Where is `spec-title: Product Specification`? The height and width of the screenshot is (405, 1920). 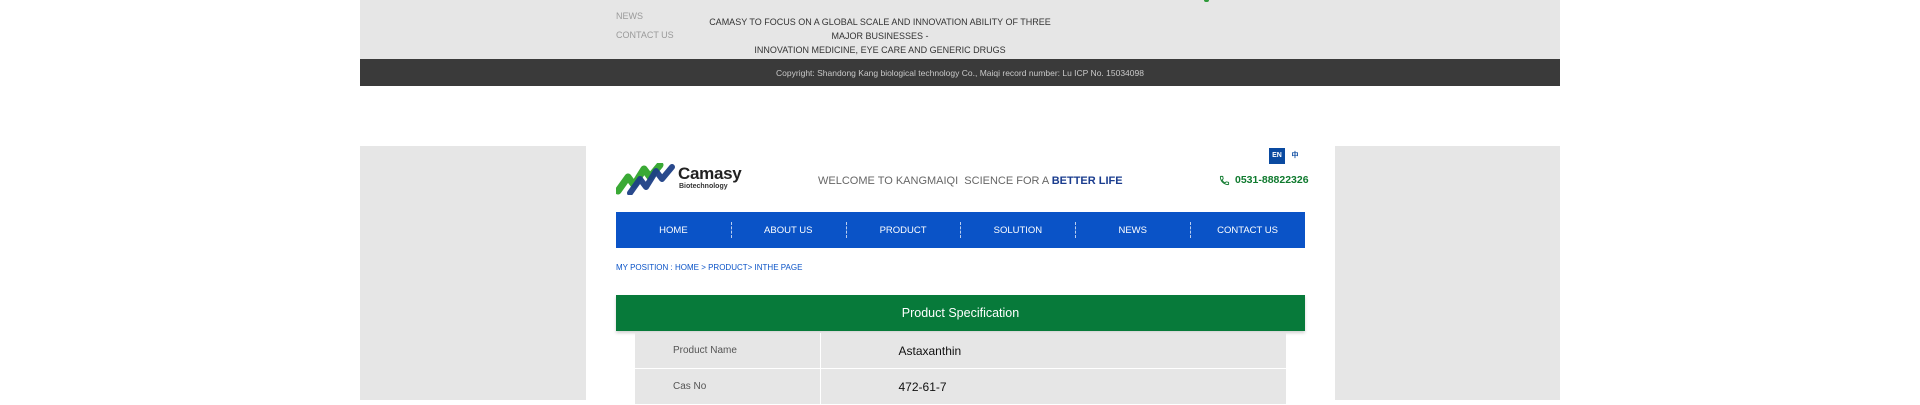
spec-title: Product Specification is located at coordinates (960, 313).